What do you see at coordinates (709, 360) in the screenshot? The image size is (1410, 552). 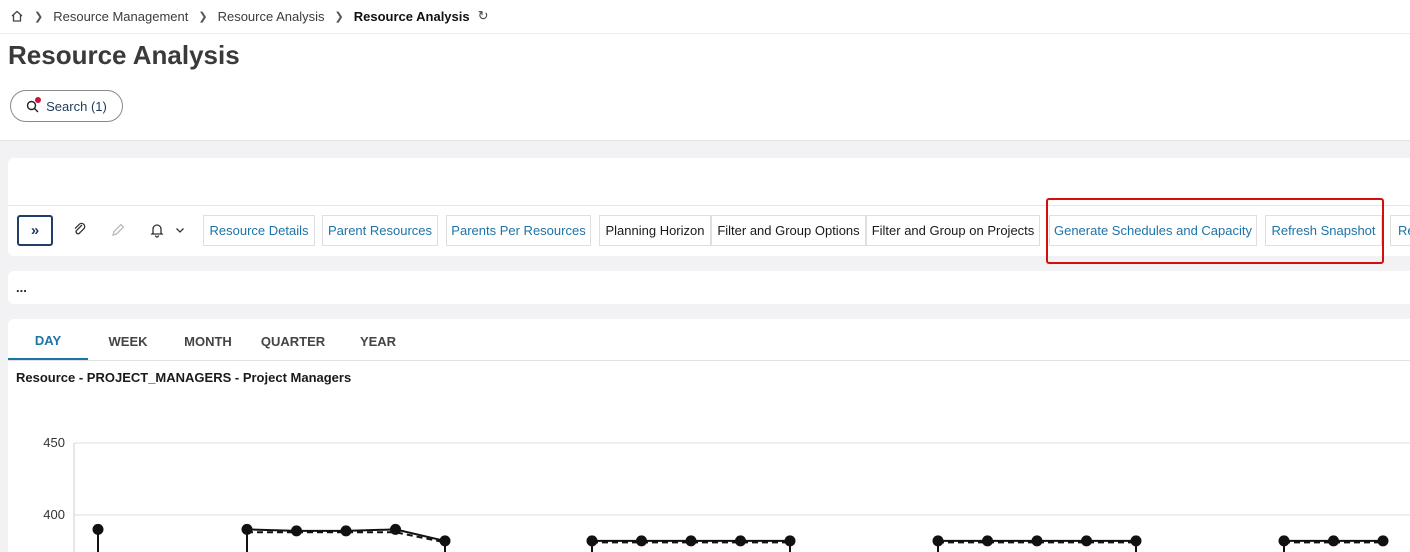 I see `tabs-divider` at bounding box center [709, 360].